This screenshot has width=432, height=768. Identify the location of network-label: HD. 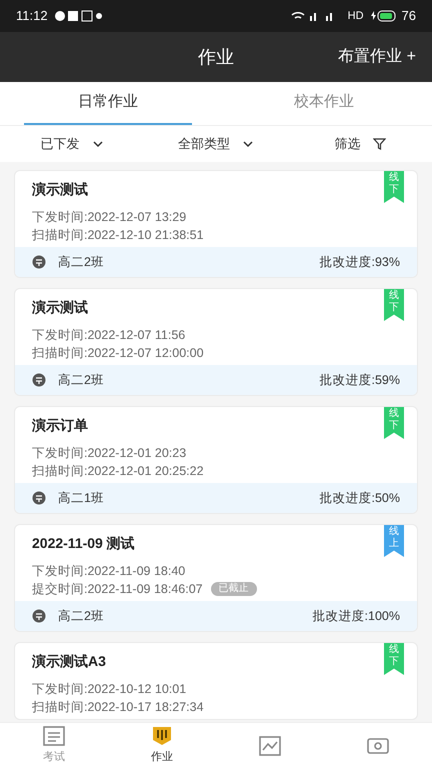
(356, 16).